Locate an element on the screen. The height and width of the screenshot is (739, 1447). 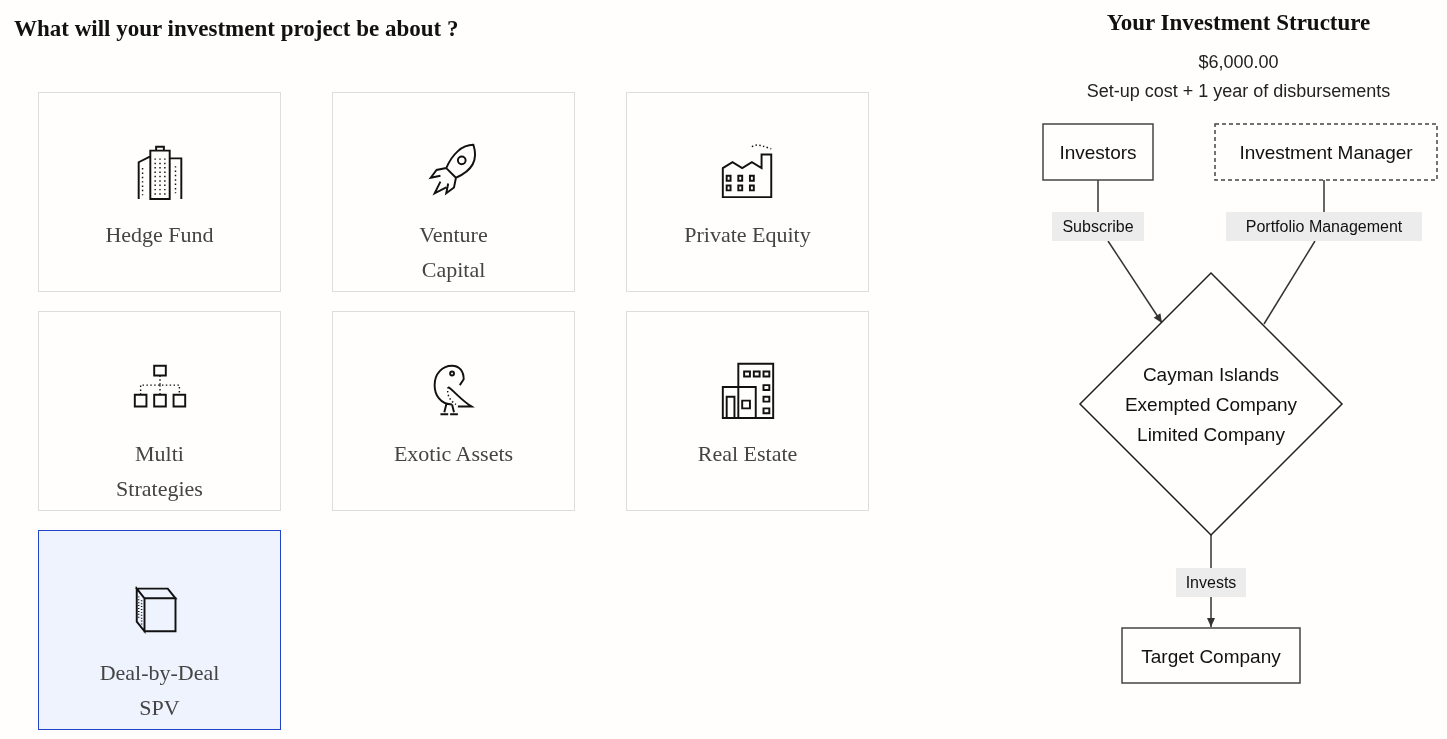
category-card: Private Equity is located at coordinates (747, 192).